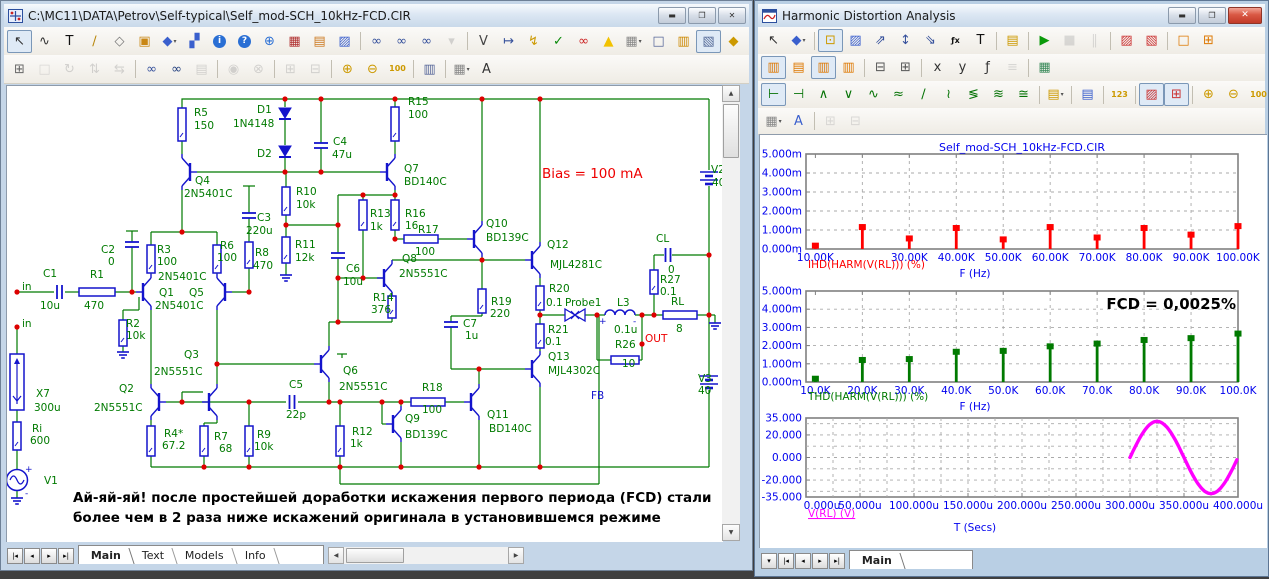 The height and width of the screenshot is (579, 1269). What do you see at coordinates (837, 561) in the screenshot?
I see `last-page-button: ▸|` at bounding box center [837, 561].